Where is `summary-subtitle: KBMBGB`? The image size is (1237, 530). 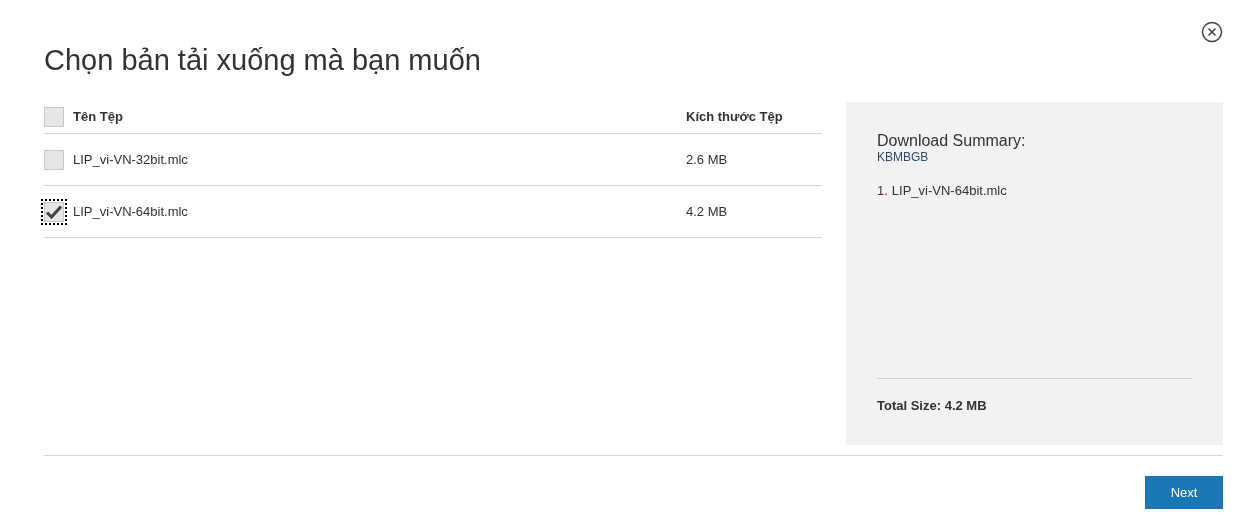 summary-subtitle: KBMBGB is located at coordinates (903, 157).